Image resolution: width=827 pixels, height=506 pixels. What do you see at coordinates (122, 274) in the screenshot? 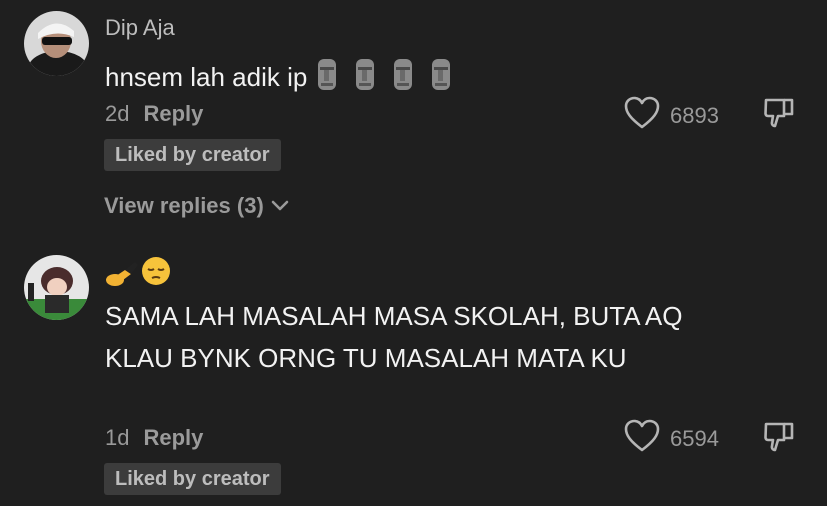
I see `writing-hand-icon` at bounding box center [122, 274].